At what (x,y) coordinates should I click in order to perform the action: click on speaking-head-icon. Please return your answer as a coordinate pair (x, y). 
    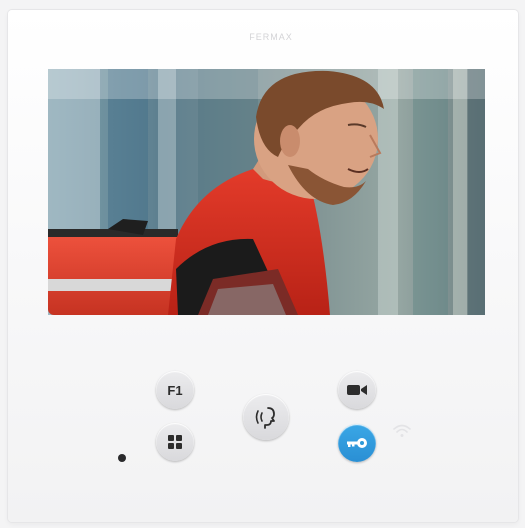
    Looking at the image, I should click on (265, 418).